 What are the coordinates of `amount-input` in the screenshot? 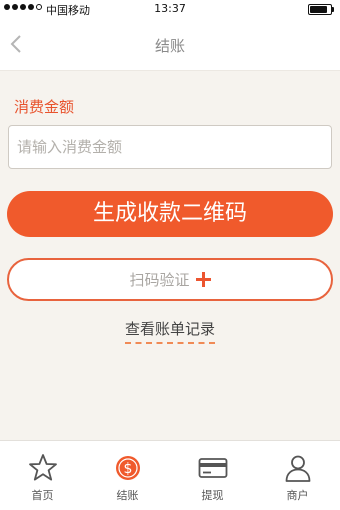 It's located at (170, 147).